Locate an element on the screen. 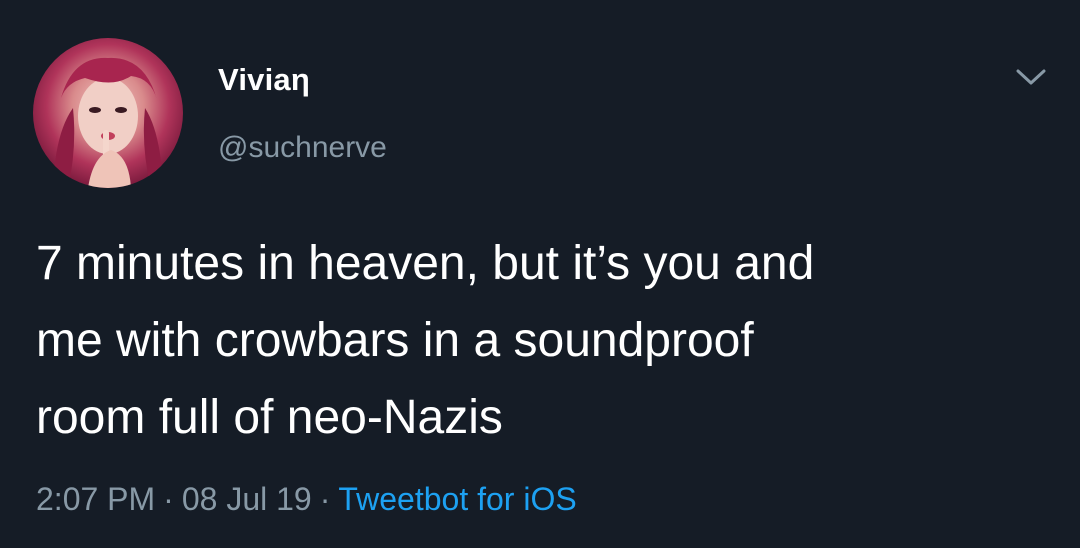 Image resolution: width=1080 pixels, height=548 pixels. tweet-metadata: 2:07 PM · 08 Jul 19 · Tweetbot for iOS is located at coordinates (306, 499).